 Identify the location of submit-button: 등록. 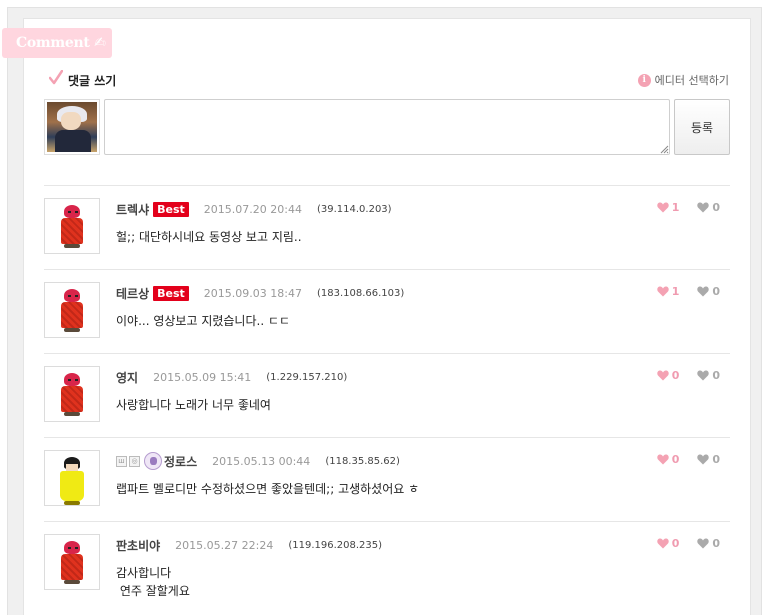
(702, 127).